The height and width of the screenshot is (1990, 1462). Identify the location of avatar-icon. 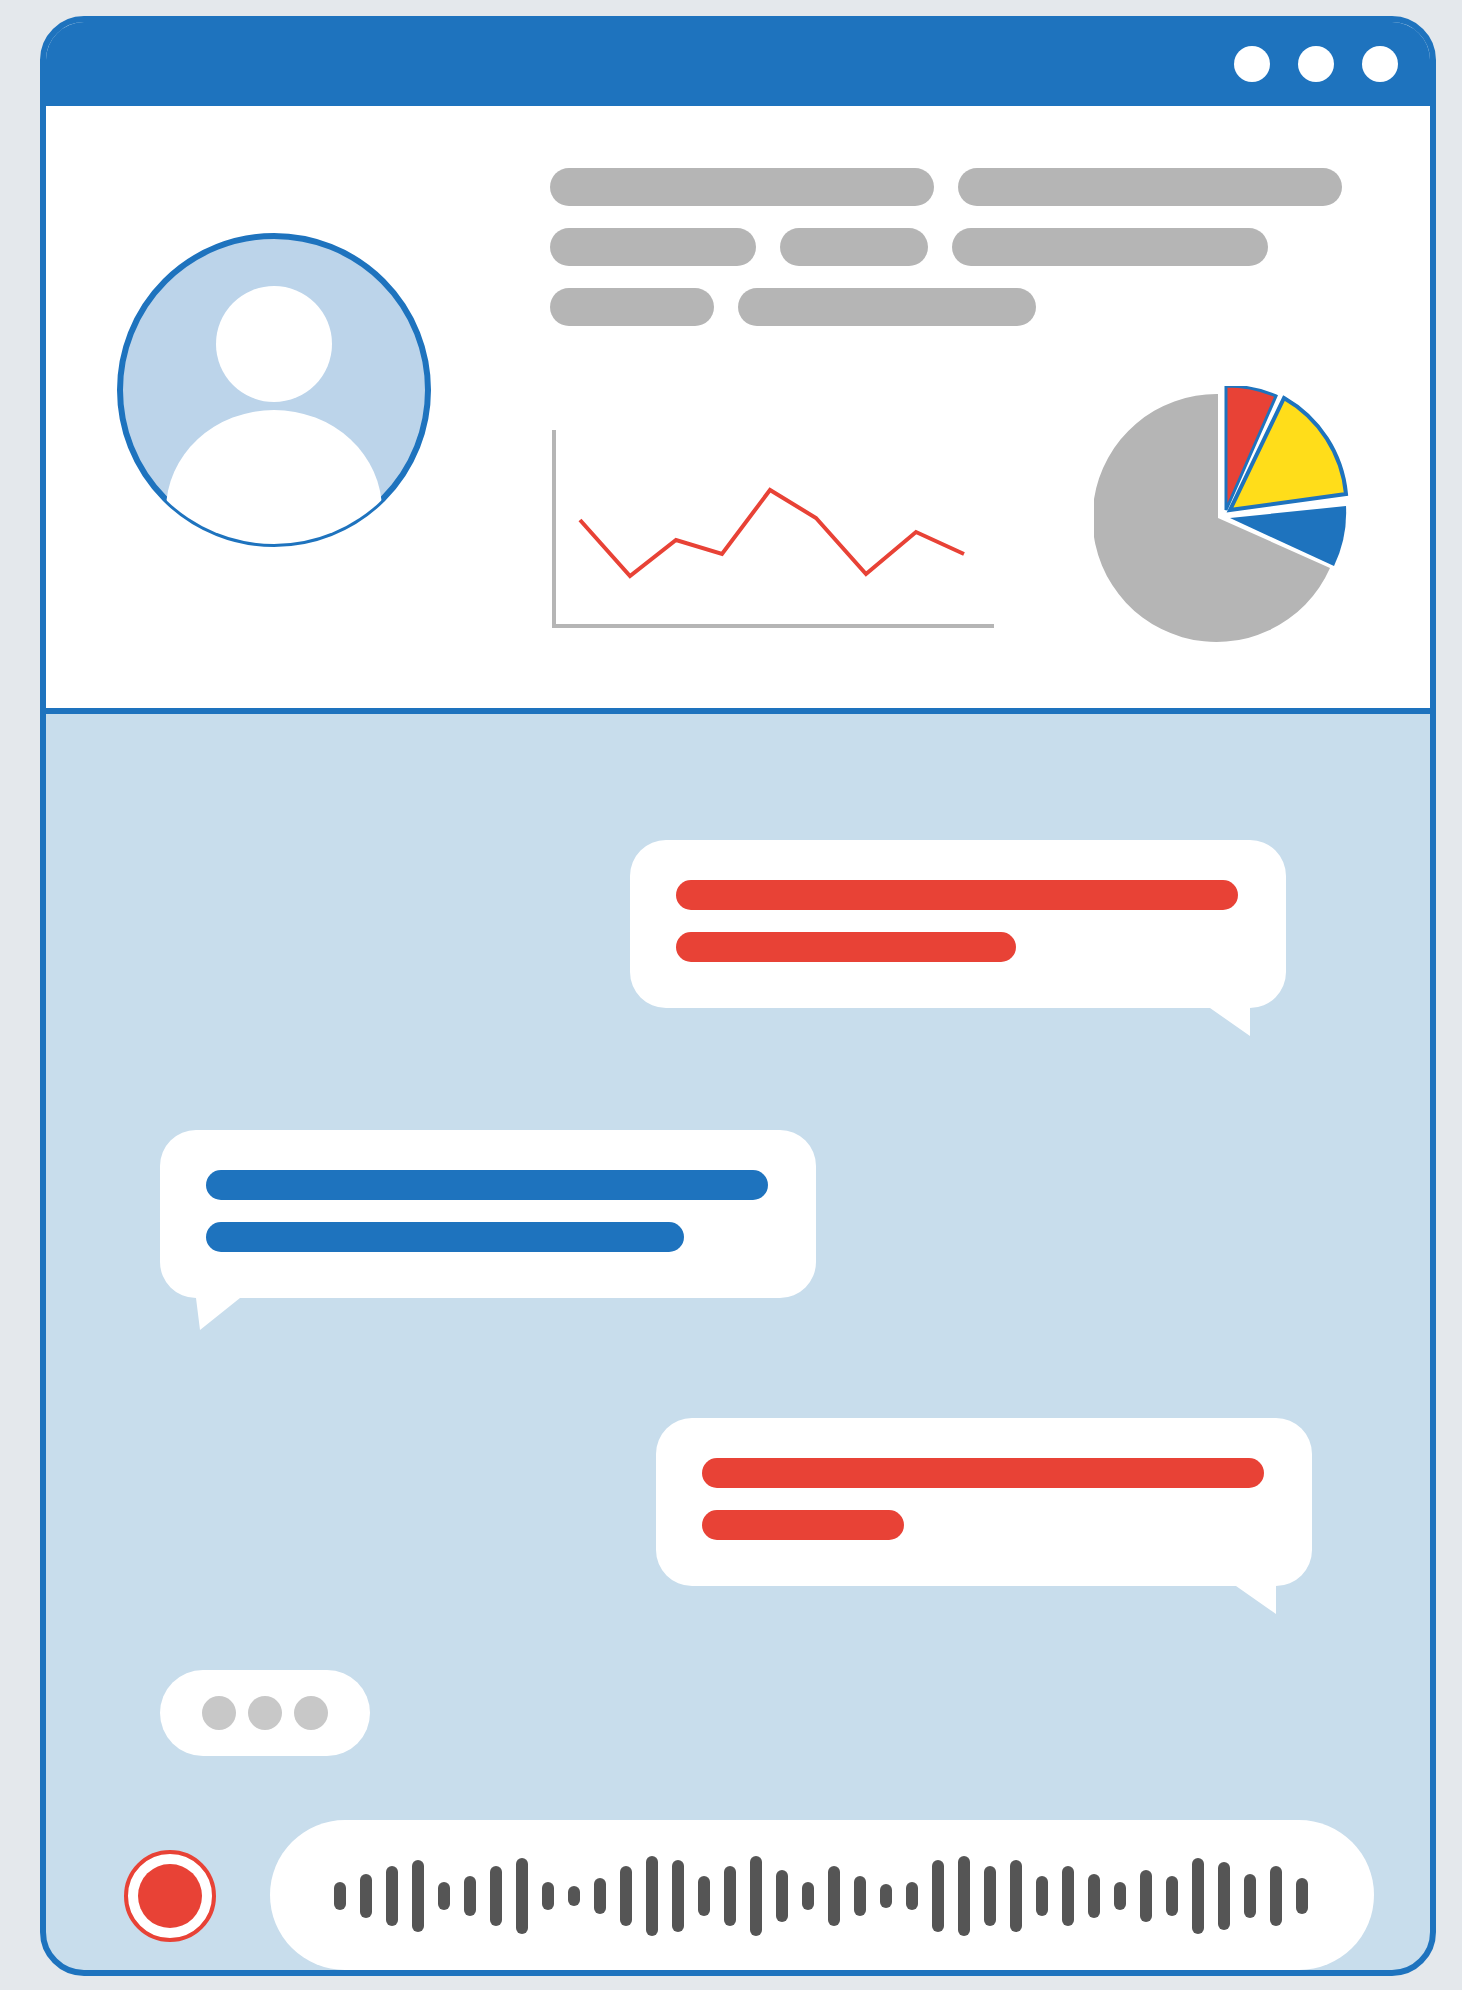
(274, 390).